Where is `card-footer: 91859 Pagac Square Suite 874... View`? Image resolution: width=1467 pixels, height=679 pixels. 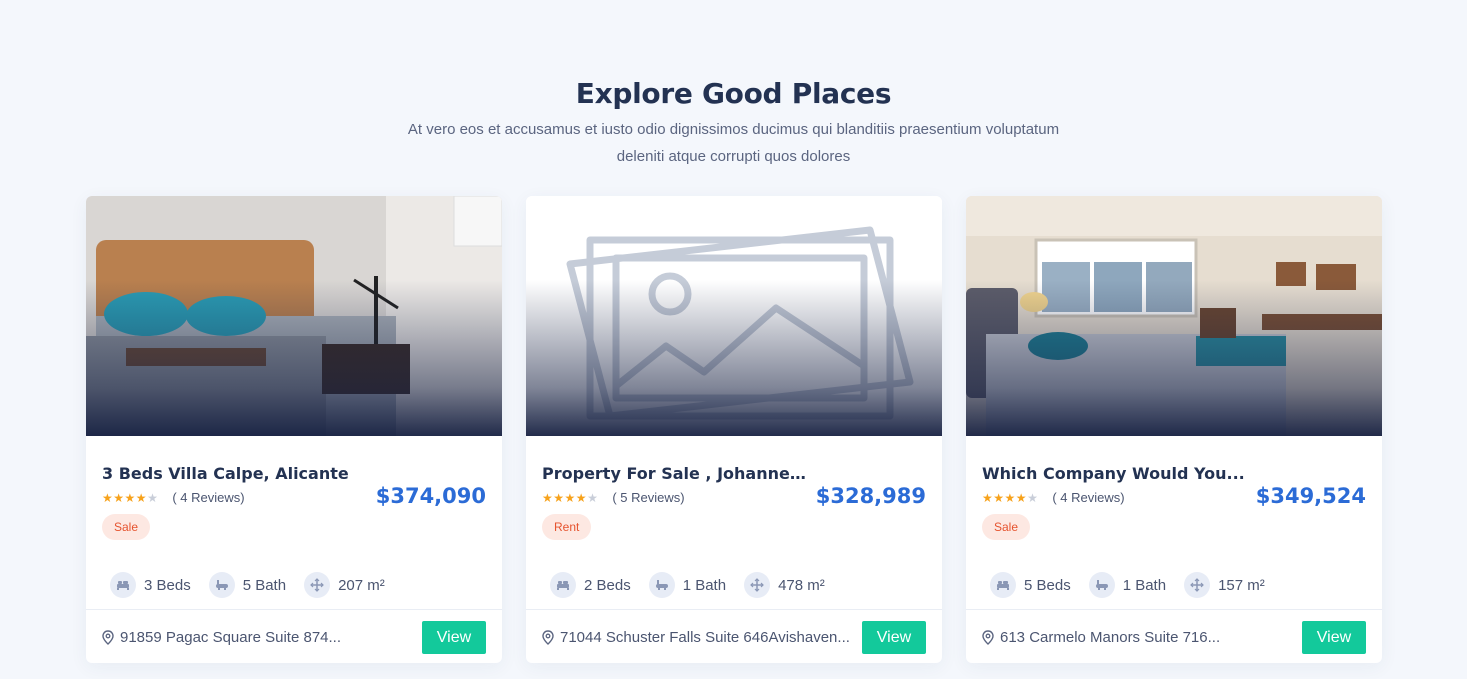
card-footer: 91859 Pagac Square Suite 874... View is located at coordinates (294, 636).